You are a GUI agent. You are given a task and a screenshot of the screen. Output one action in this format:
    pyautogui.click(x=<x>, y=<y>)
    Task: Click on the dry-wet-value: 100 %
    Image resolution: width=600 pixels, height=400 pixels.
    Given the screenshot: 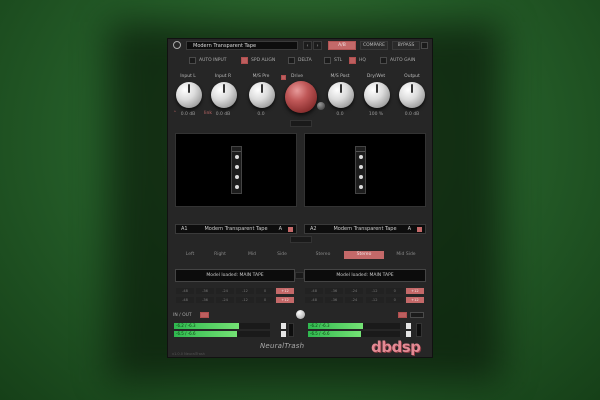 What is the action you would take?
    pyautogui.click(x=376, y=114)
    